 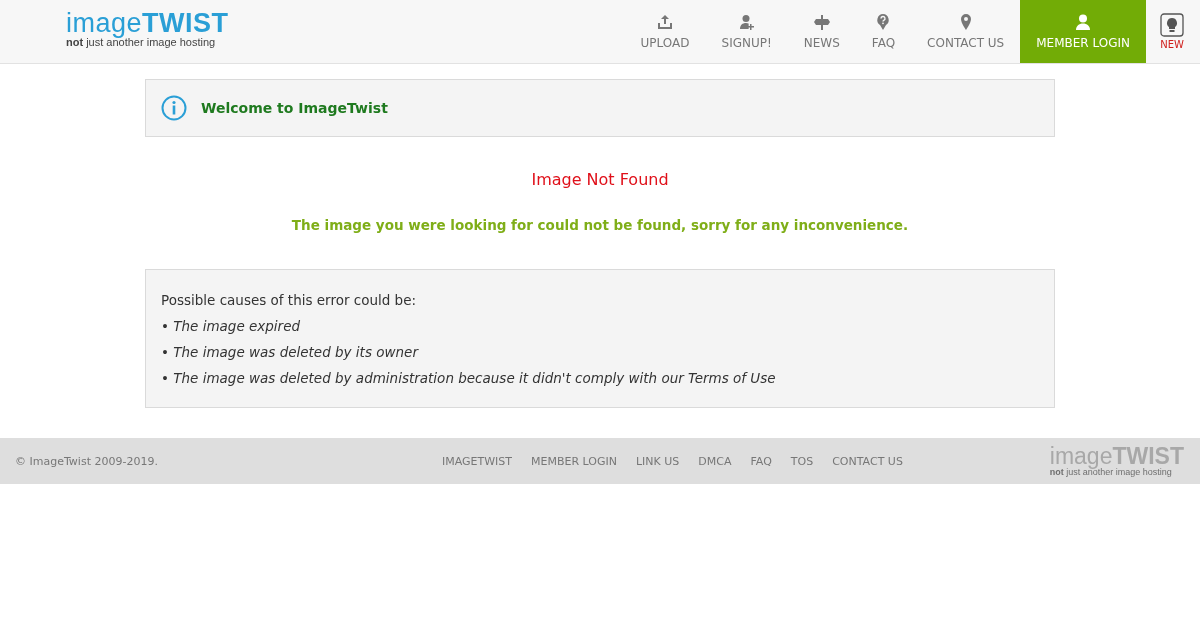 I want to click on question-icon, so click(x=883, y=21).